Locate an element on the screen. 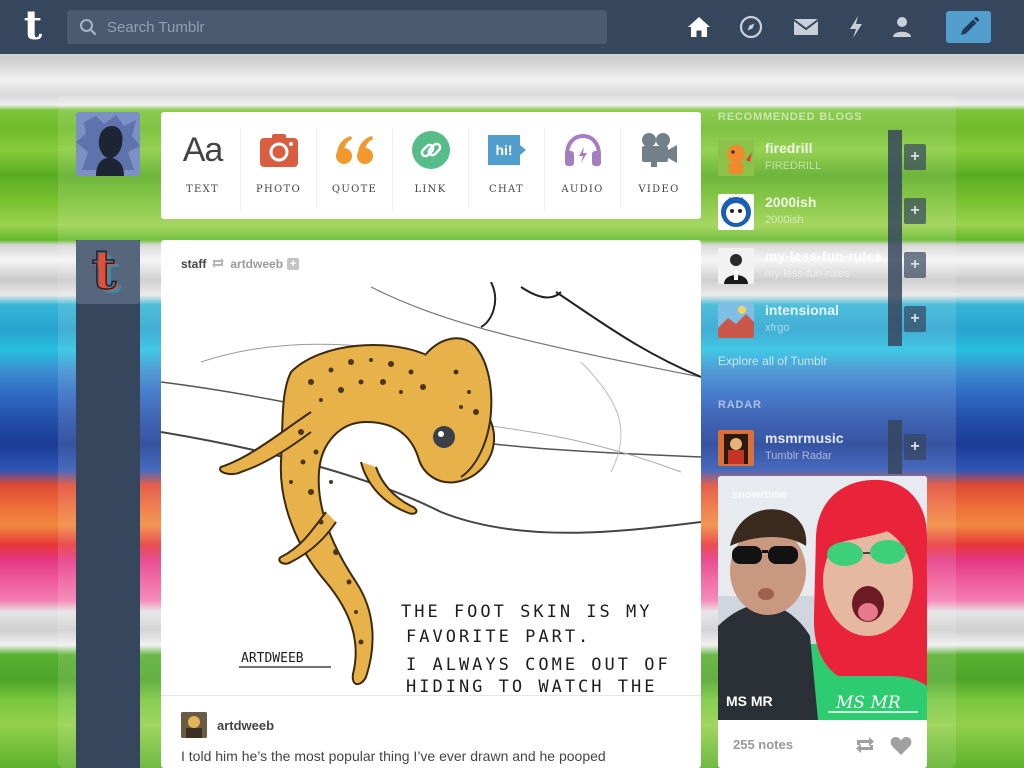  link-icon is located at coordinates (431, 150).